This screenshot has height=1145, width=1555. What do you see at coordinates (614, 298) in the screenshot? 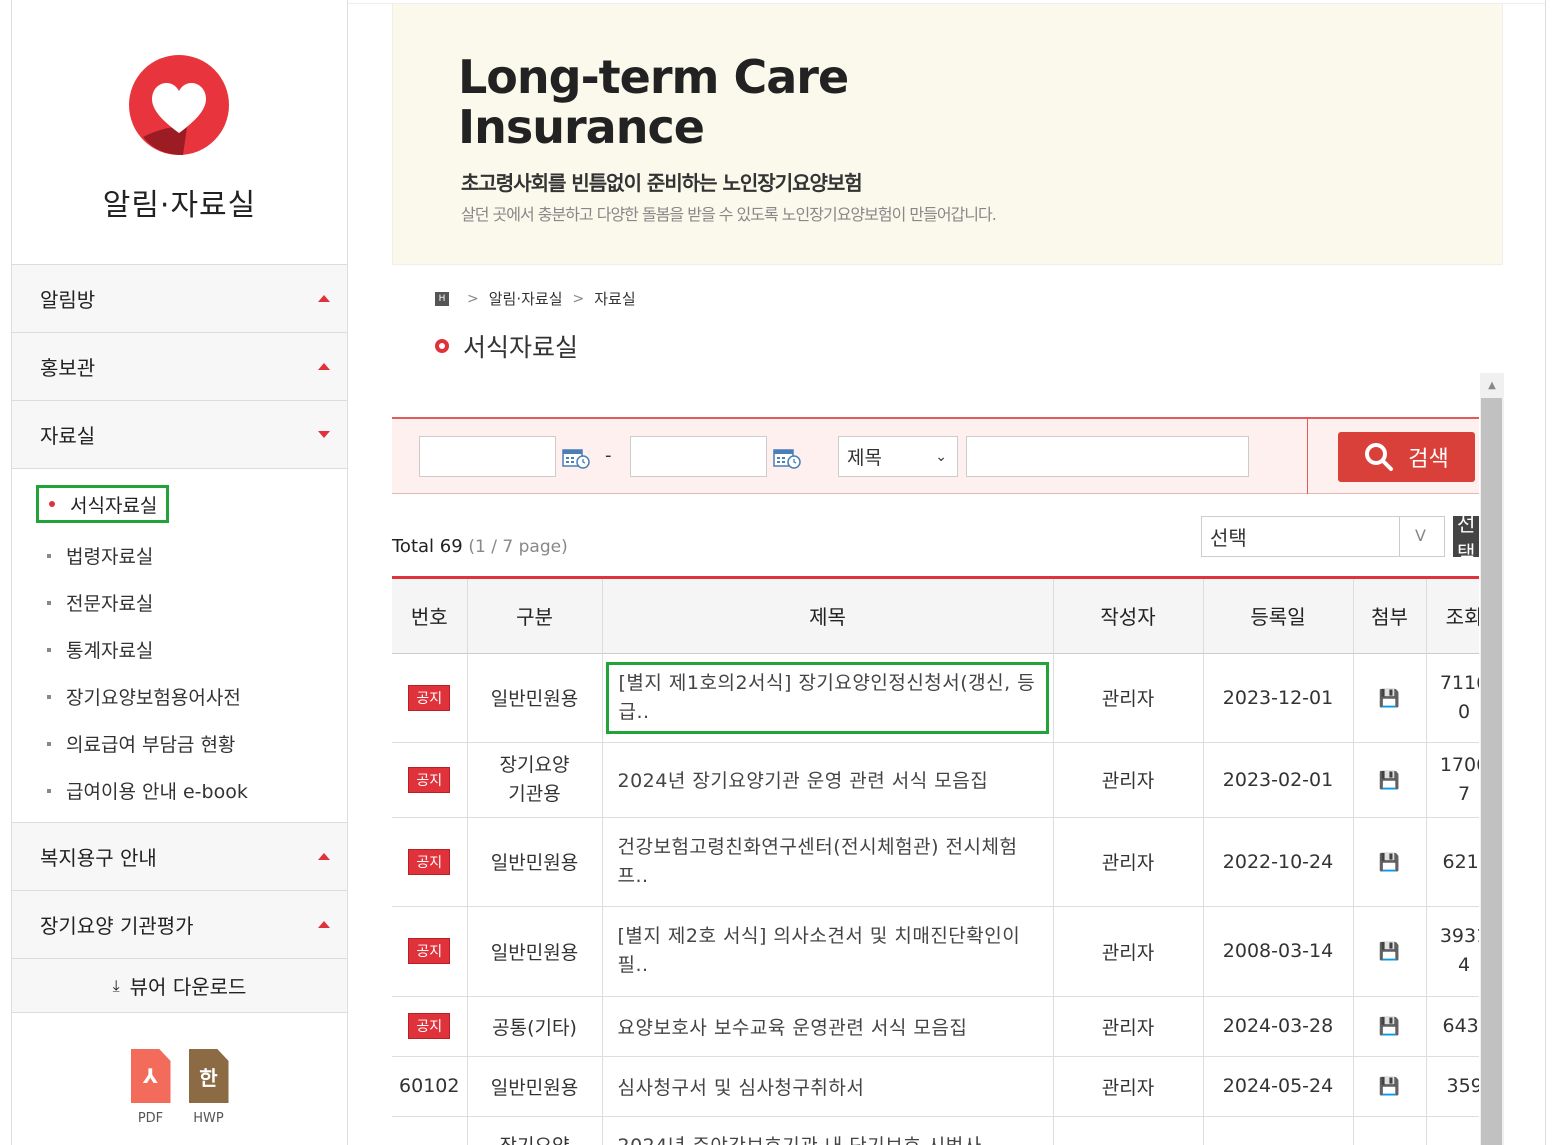
I see `breadcrumb-item: 자료실` at bounding box center [614, 298].